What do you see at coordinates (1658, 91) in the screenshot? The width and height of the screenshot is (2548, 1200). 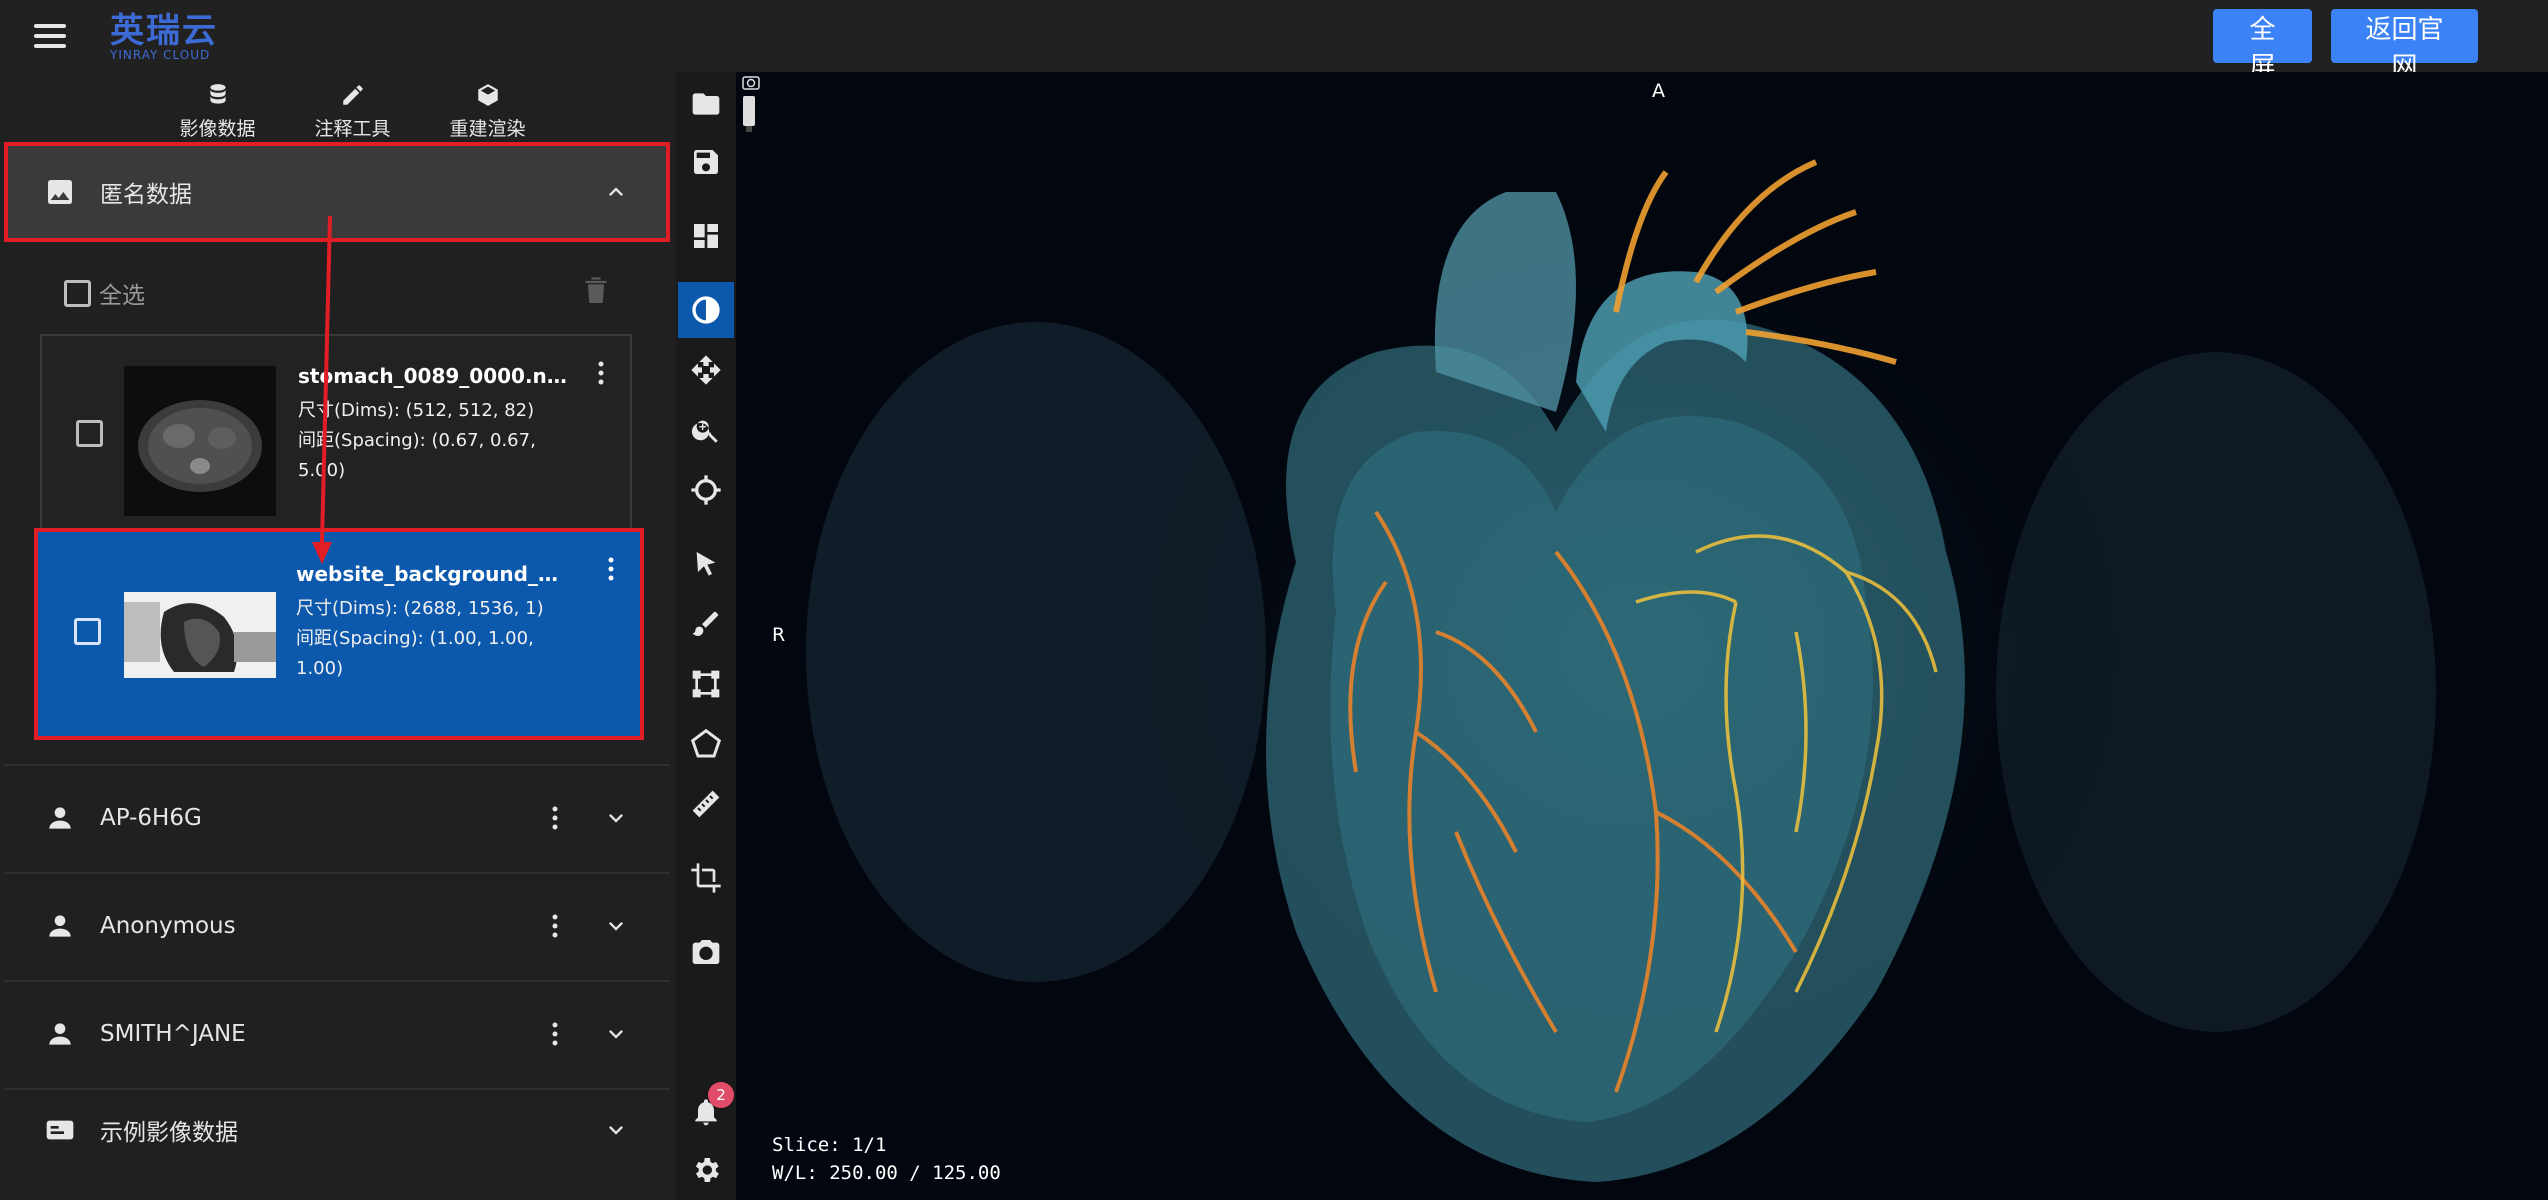 I see `orientation-marker-top: A` at bounding box center [1658, 91].